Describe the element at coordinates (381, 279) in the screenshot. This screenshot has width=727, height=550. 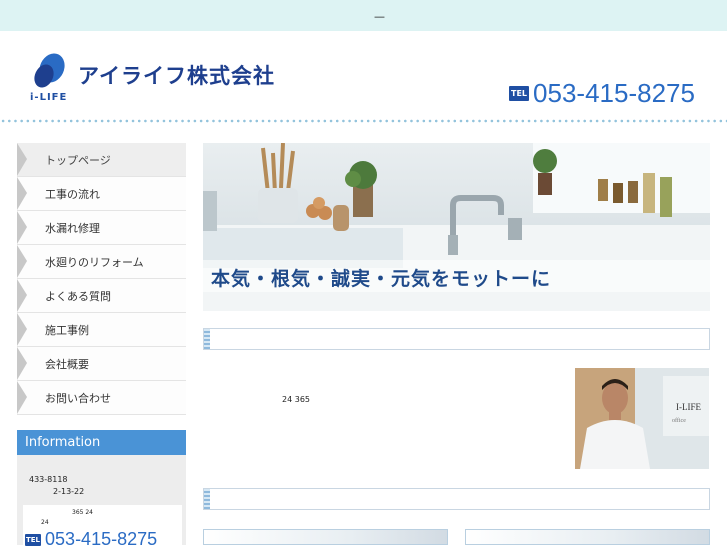
I see `hero-caption: 本気・根気・誠実・元気をモットーに` at that location.